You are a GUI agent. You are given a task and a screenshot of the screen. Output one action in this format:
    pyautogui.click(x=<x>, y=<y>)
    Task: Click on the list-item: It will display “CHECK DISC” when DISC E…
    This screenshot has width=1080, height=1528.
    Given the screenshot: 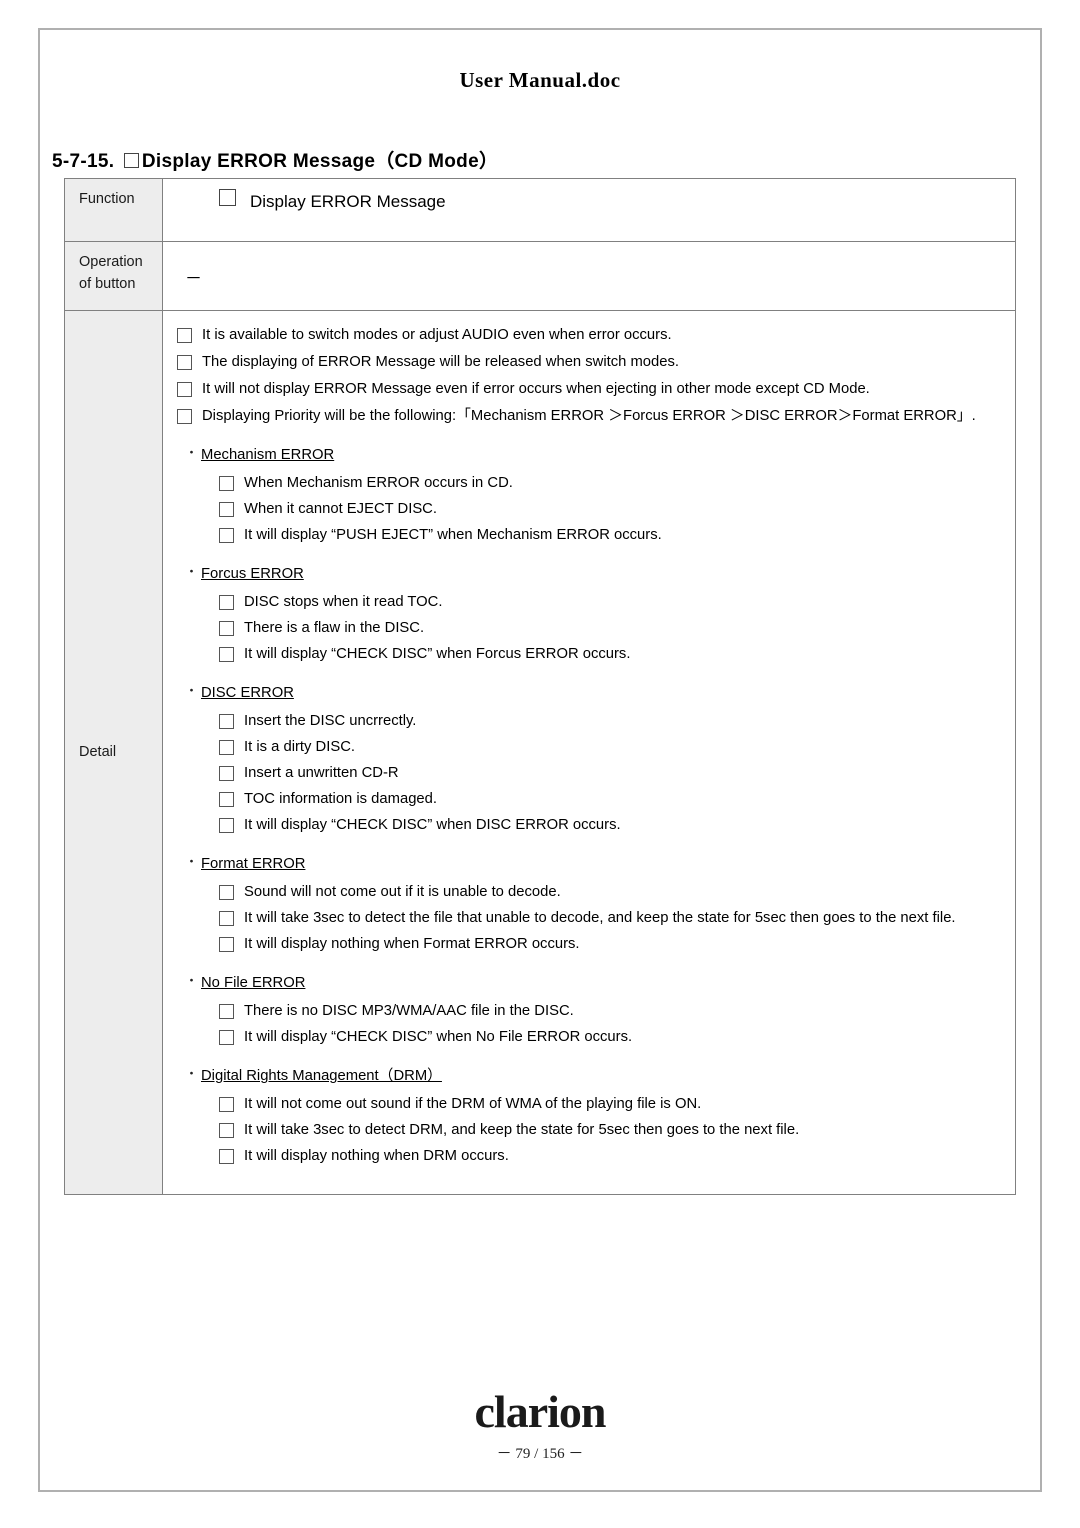 What is the action you would take?
    pyautogui.click(x=612, y=825)
    